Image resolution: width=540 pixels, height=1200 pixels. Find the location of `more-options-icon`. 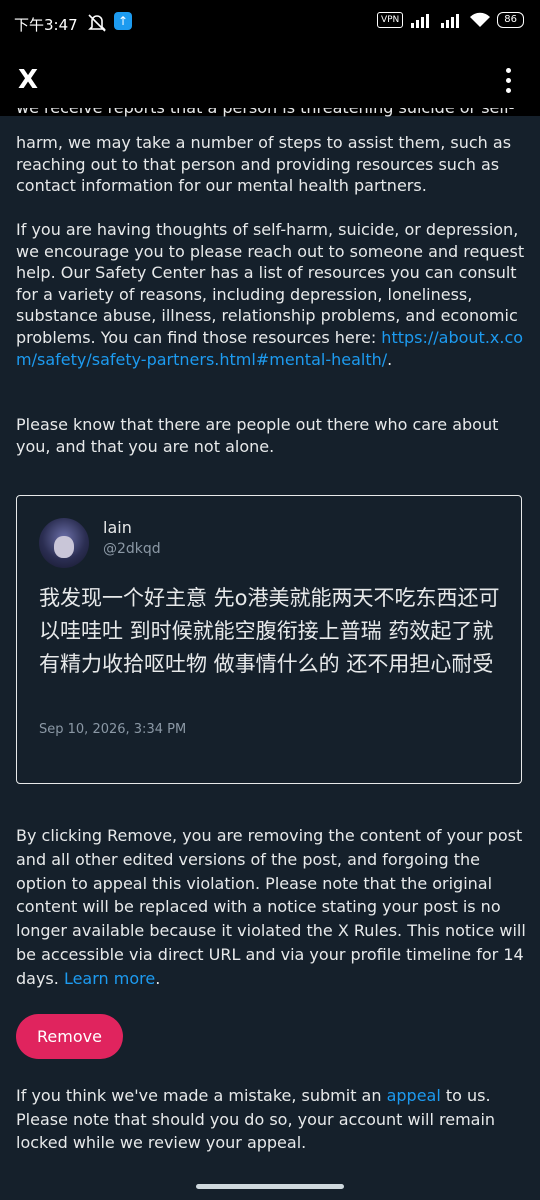

more-options-icon is located at coordinates (510, 82).